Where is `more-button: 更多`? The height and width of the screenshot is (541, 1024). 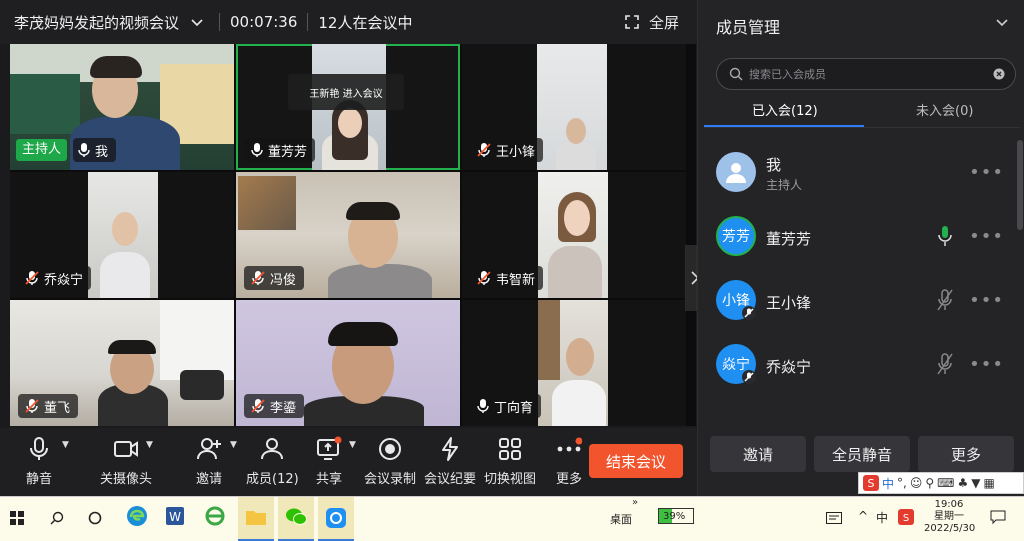
more-button: 更多 is located at coordinates (569, 461).